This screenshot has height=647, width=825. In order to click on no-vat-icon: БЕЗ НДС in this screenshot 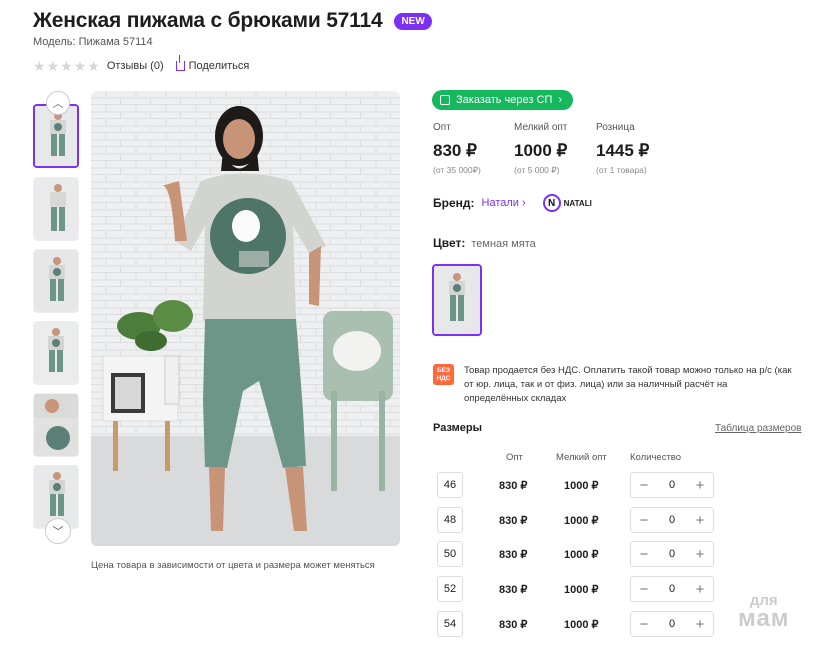, I will do `click(443, 374)`.